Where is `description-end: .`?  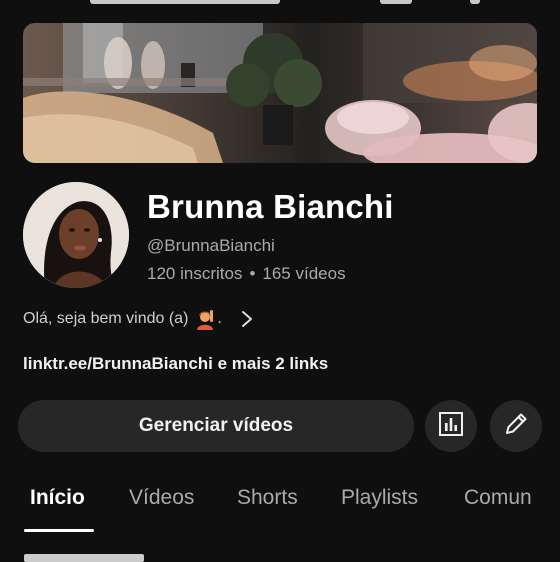 description-end: . is located at coordinates (219, 318).